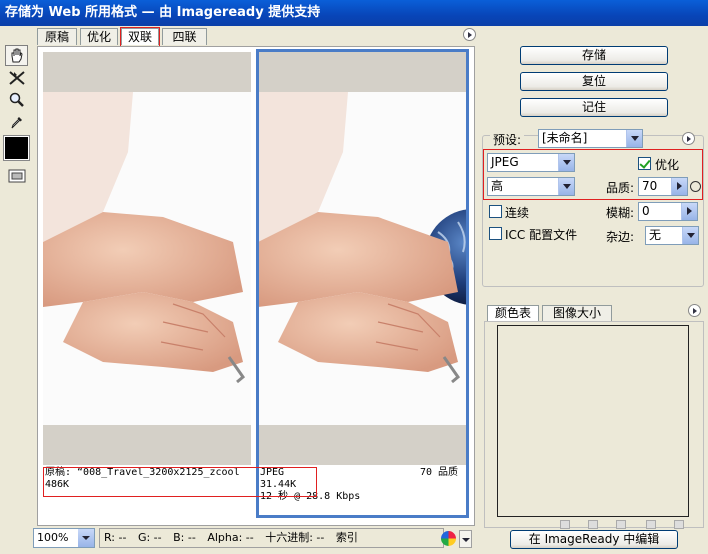 Image resolution: width=708 pixels, height=554 pixels. What do you see at coordinates (694, 310) in the screenshot?
I see `color-table-menu-button` at bounding box center [694, 310].